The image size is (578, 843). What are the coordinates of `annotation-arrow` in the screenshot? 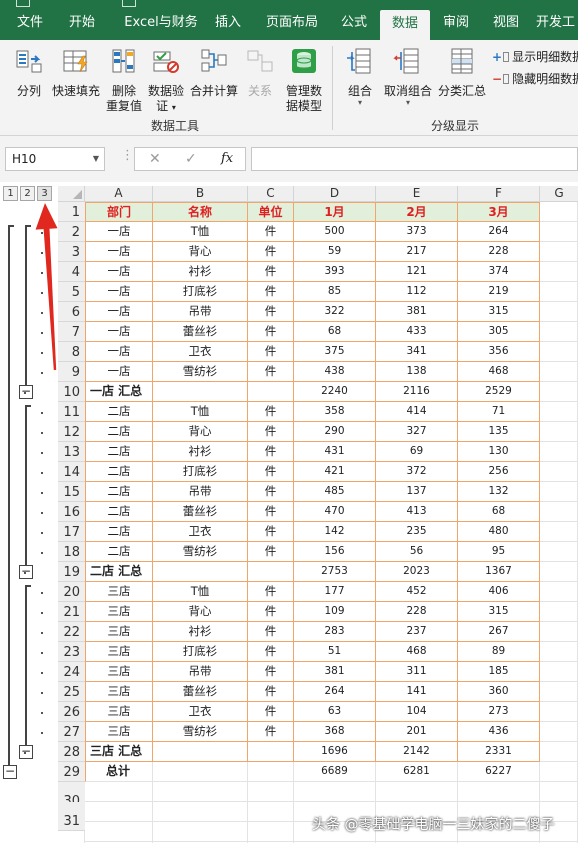 It's located at (46, 287).